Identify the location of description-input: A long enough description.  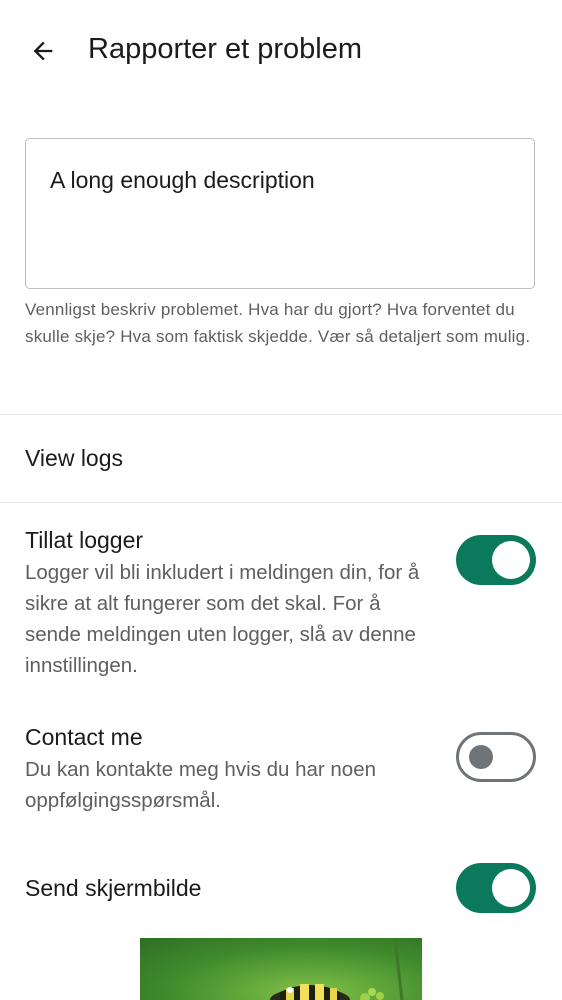
(280, 213).